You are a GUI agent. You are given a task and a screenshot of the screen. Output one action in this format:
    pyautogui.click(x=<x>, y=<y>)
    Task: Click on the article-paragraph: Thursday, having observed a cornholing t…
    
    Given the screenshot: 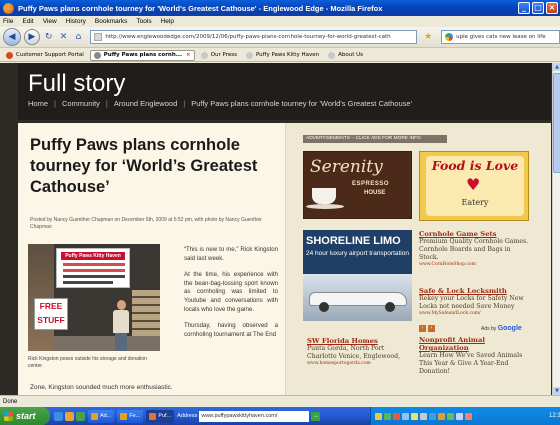 What is the action you would take?
    pyautogui.click(x=231, y=330)
    